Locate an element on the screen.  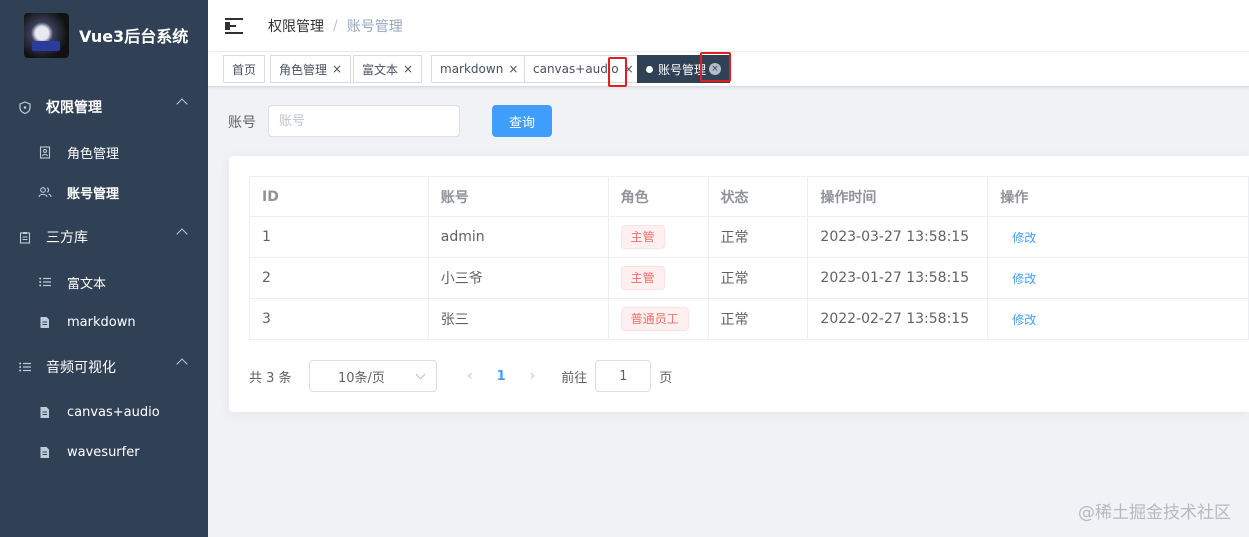
breadcrumb-item-permission: 权限管理 is located at coordinates (296, 26).